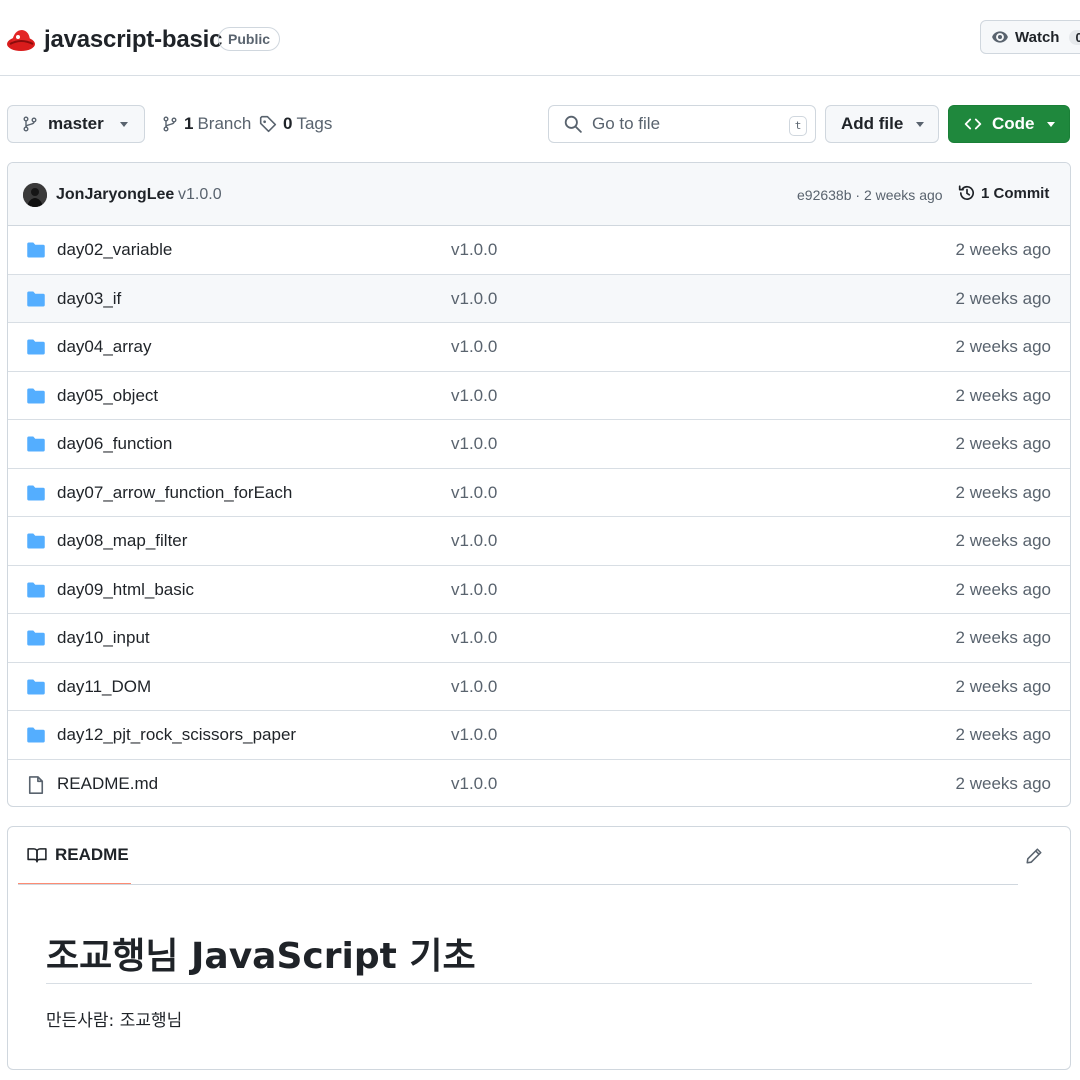 The width and height of the screenshot is (1080, 1080). What do you see at coordinates (539, 298) in the screenshot?
I see `file-row: day03_if v1.0.0 2 weeks ago` at bounding box center [539, 298].